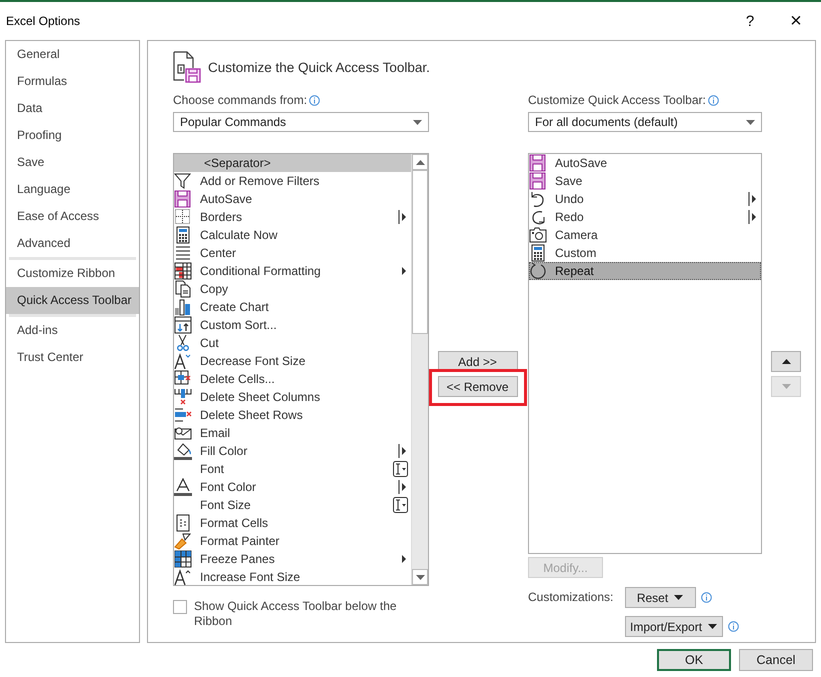 This screenshot has height=677, width=821. I want to click on command-item: Fill Color, so click(292, 451).